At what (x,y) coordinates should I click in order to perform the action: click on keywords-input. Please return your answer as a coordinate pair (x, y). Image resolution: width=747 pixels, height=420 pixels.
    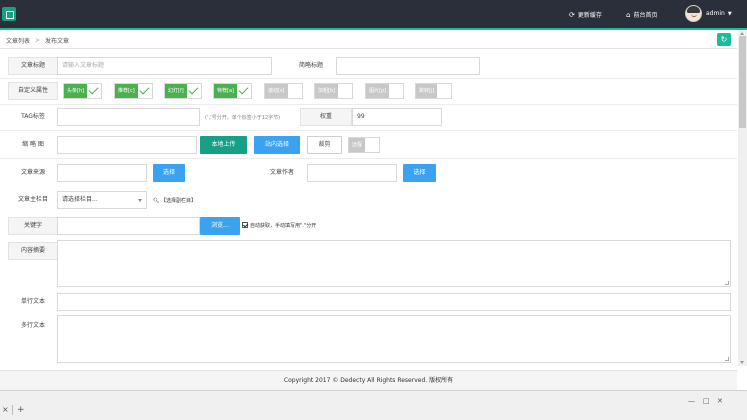
    Looking at the image, I should click on (128, 226).